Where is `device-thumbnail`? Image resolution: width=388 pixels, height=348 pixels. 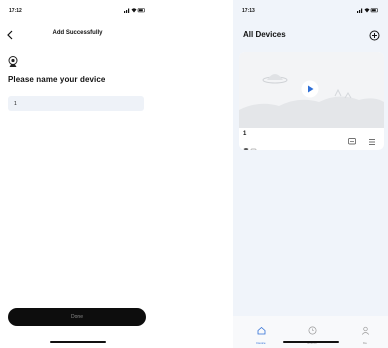
device-thumbnail is located at coordinates (311, 90).